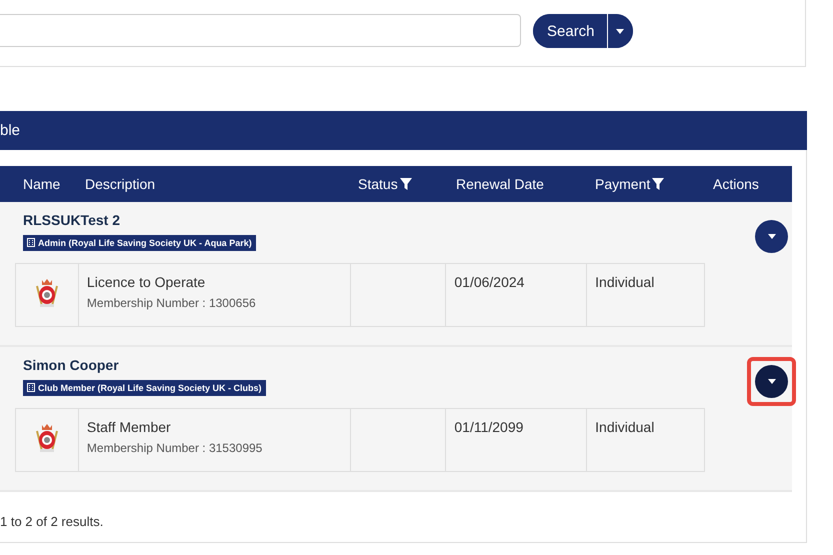 The image size is (833, 555). I want to click on column-header: Actions, so click(736, 184).